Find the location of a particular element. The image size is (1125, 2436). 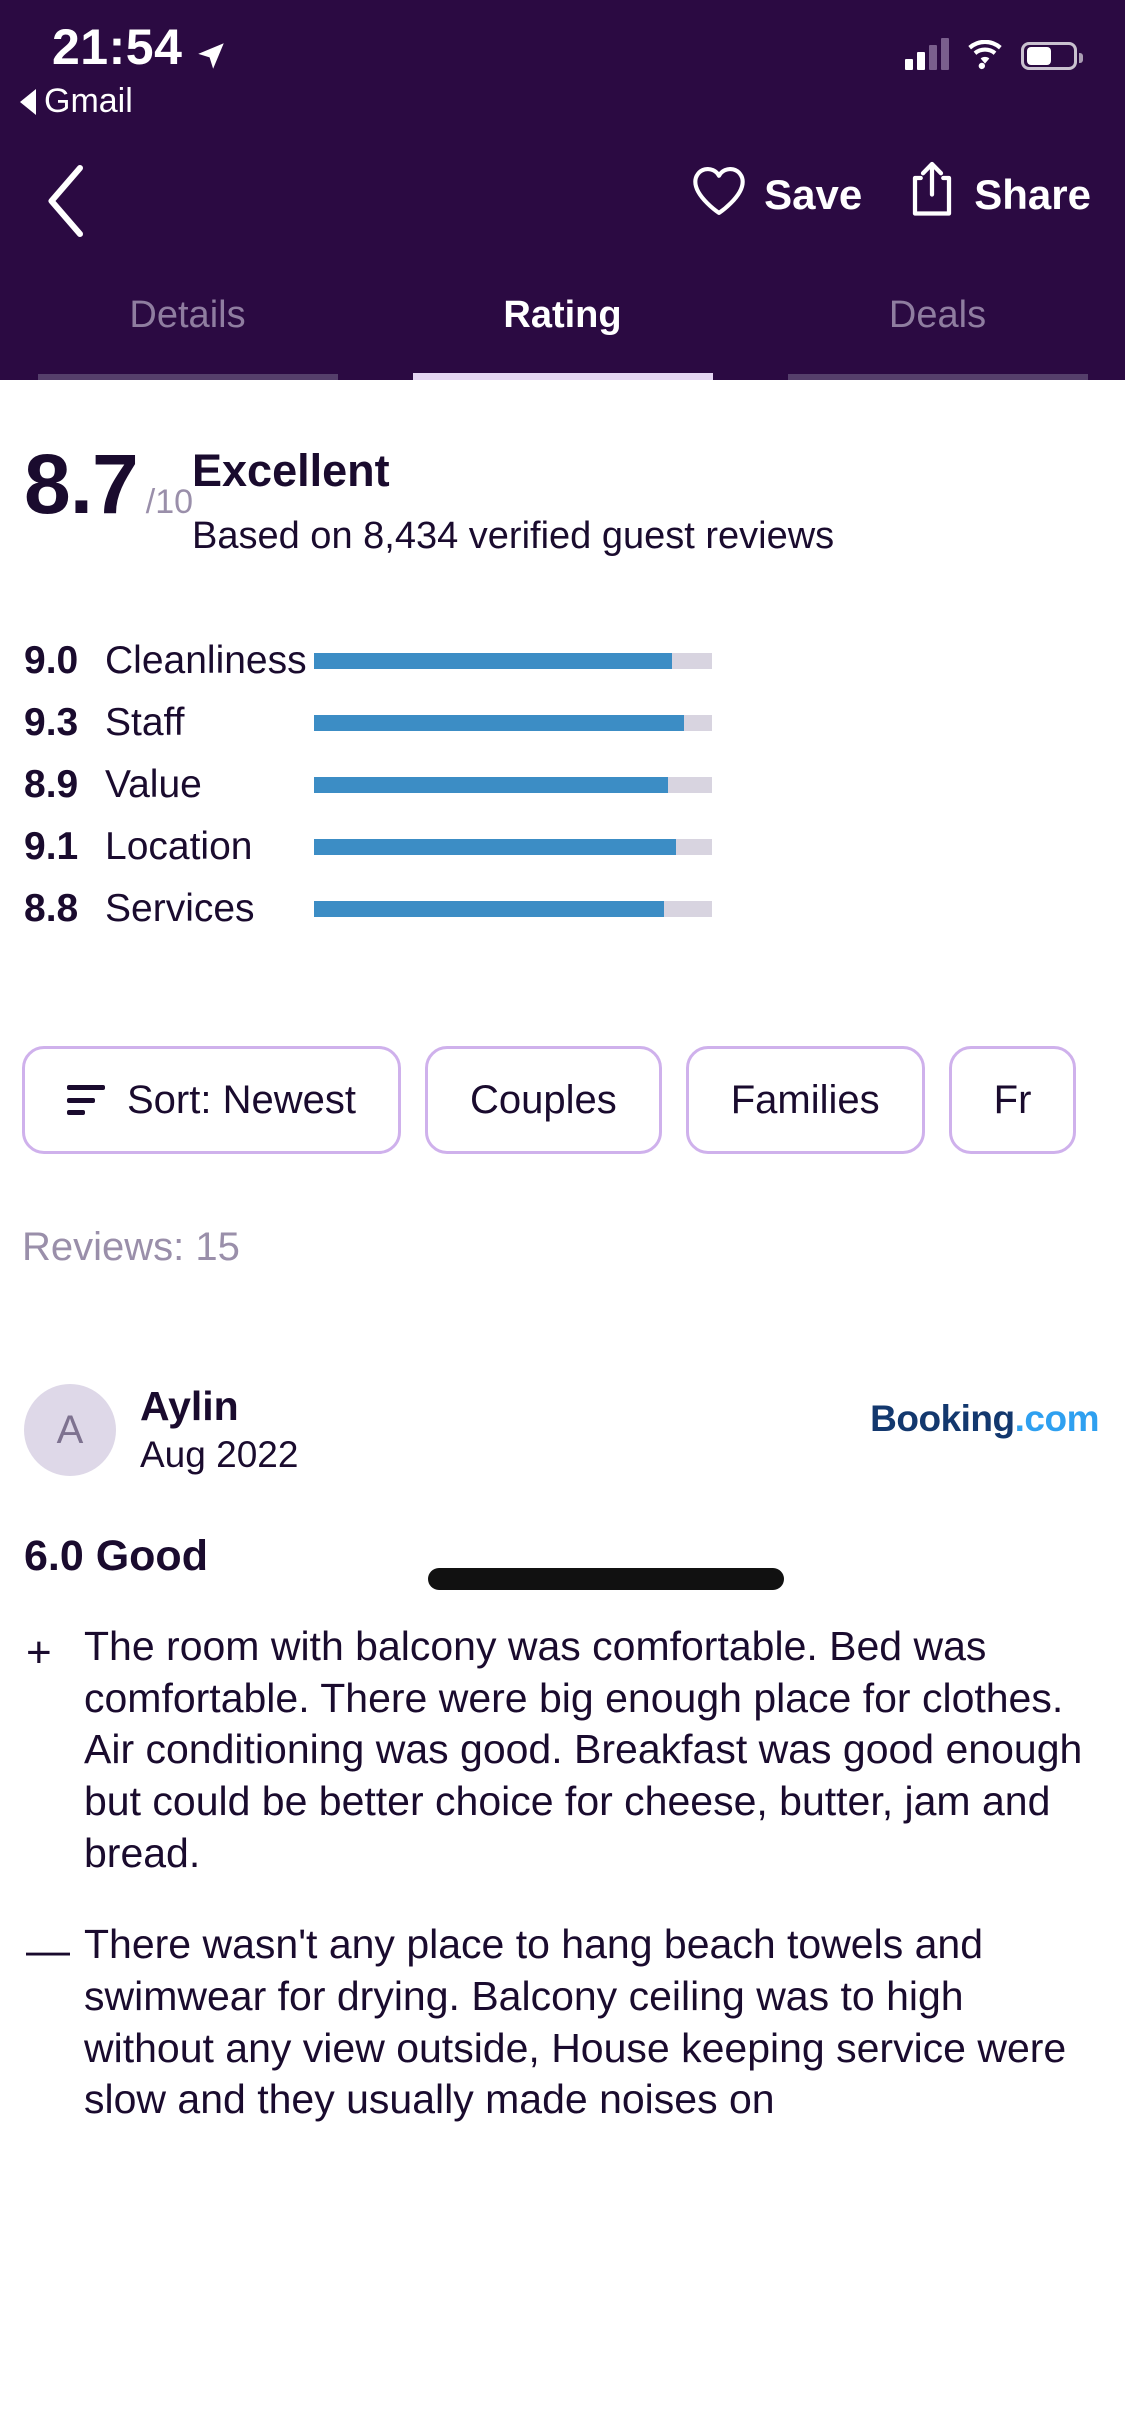

filter-chip-label: Families is located at coordinates (805, 1099).